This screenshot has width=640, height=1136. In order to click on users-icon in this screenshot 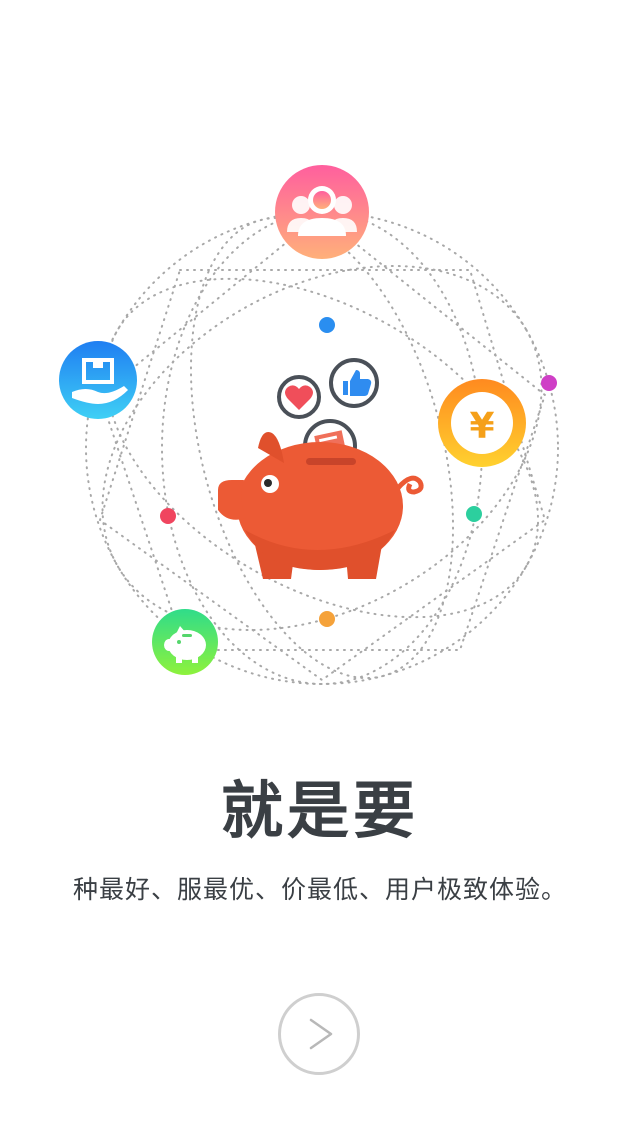, I will do `click(322, 212)`.